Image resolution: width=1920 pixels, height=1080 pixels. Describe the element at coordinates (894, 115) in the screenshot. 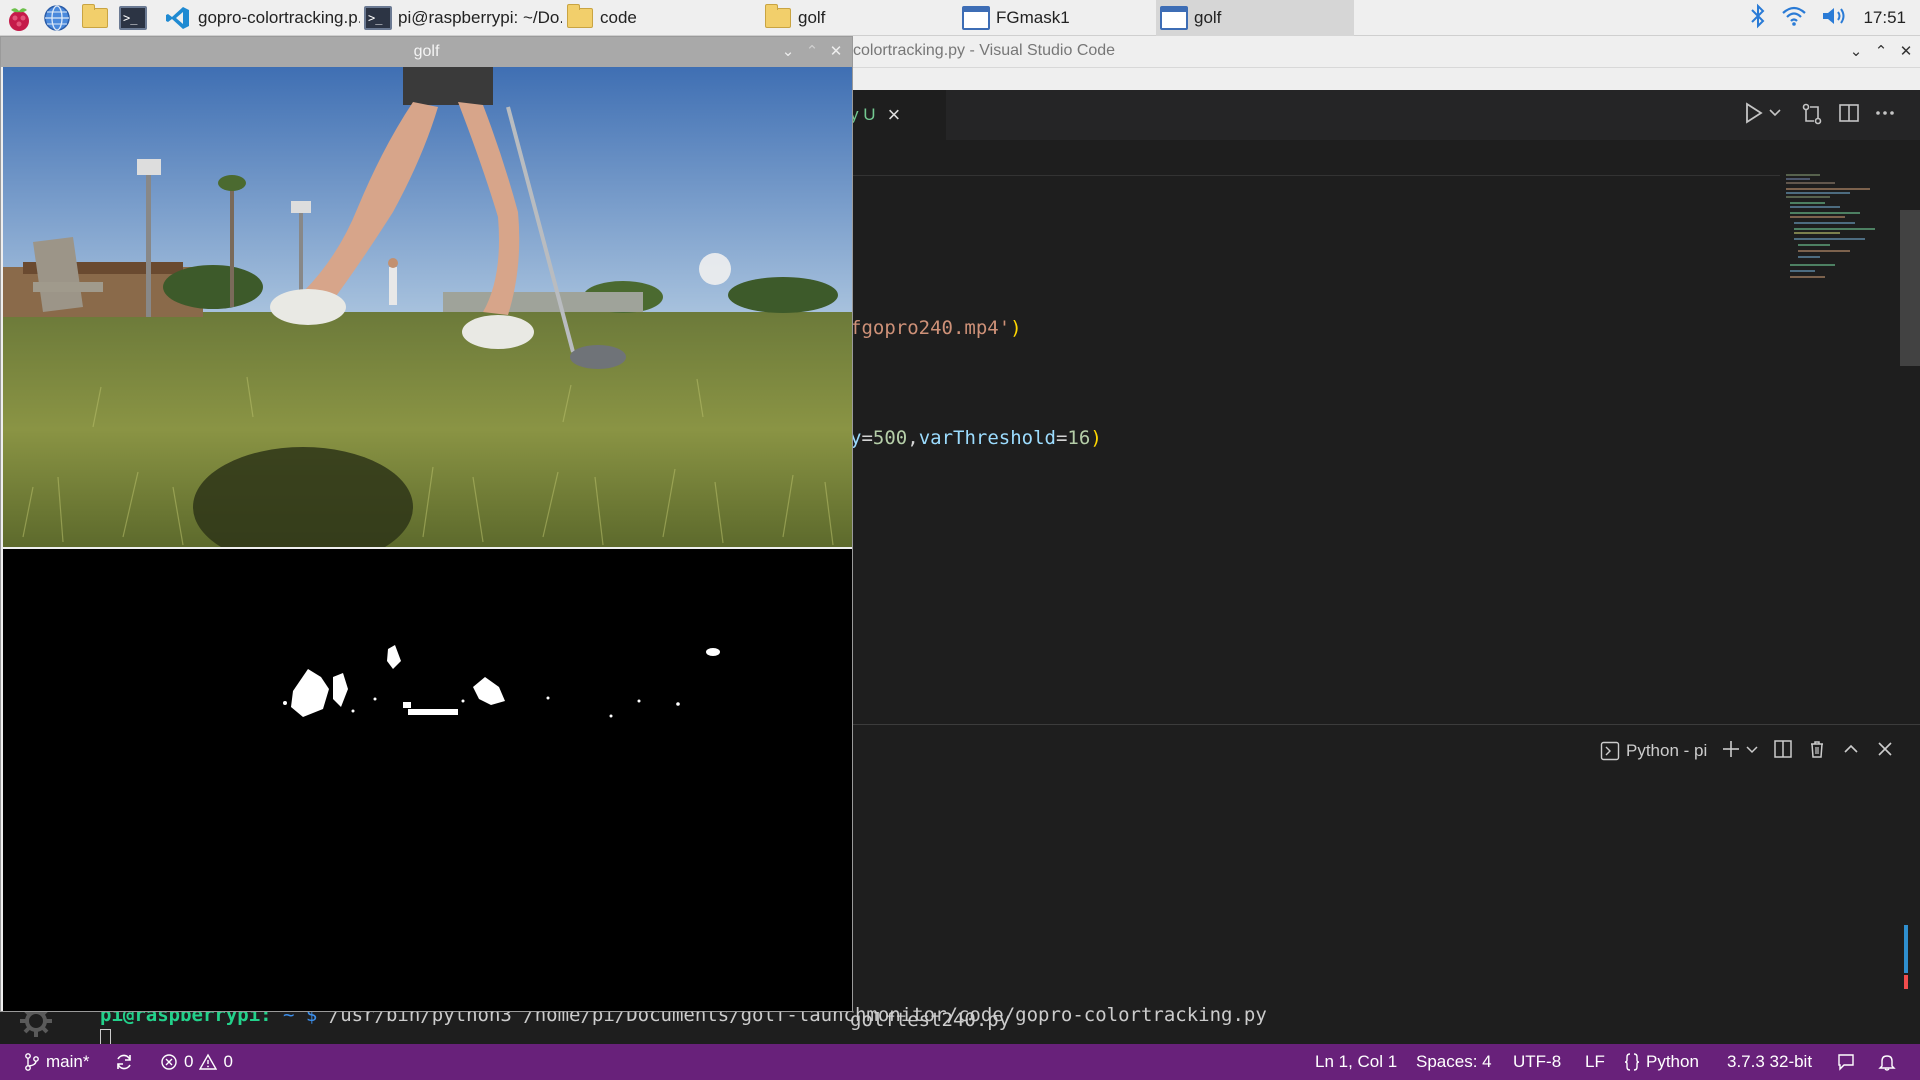

I see `tab-close-icon: ×` at that location.